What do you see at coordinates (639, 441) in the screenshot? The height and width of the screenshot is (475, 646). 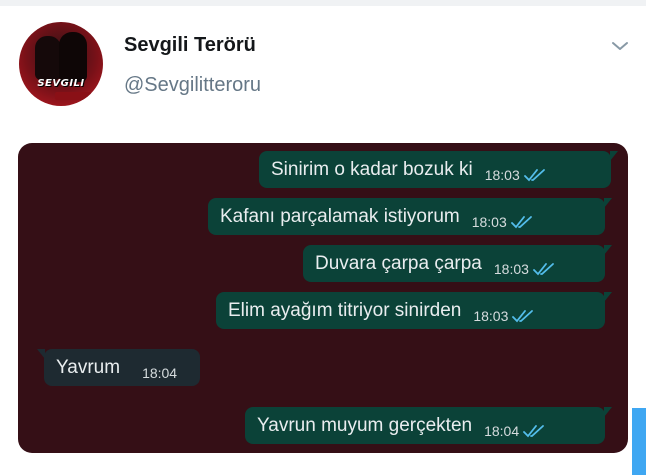 I see `scroll-indicator` at bounding box center [639, 441].